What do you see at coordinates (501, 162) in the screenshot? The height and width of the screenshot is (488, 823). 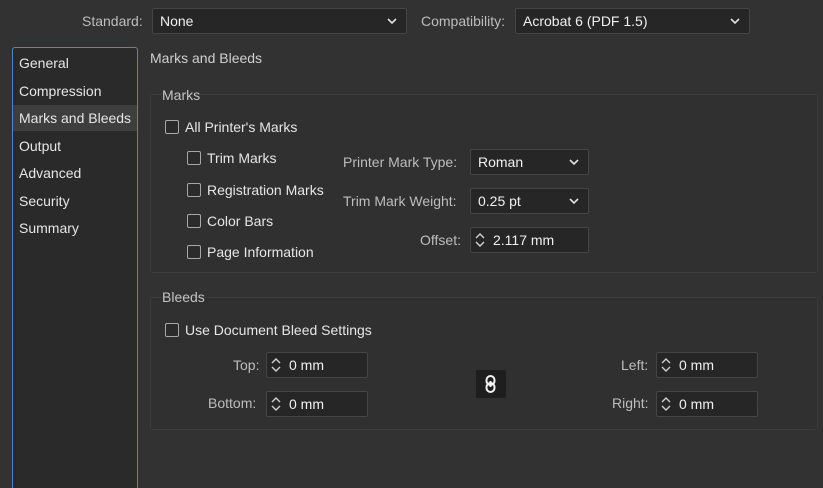 I see `printer-mark-type-value: Roman` at bounding box center [501, 162].